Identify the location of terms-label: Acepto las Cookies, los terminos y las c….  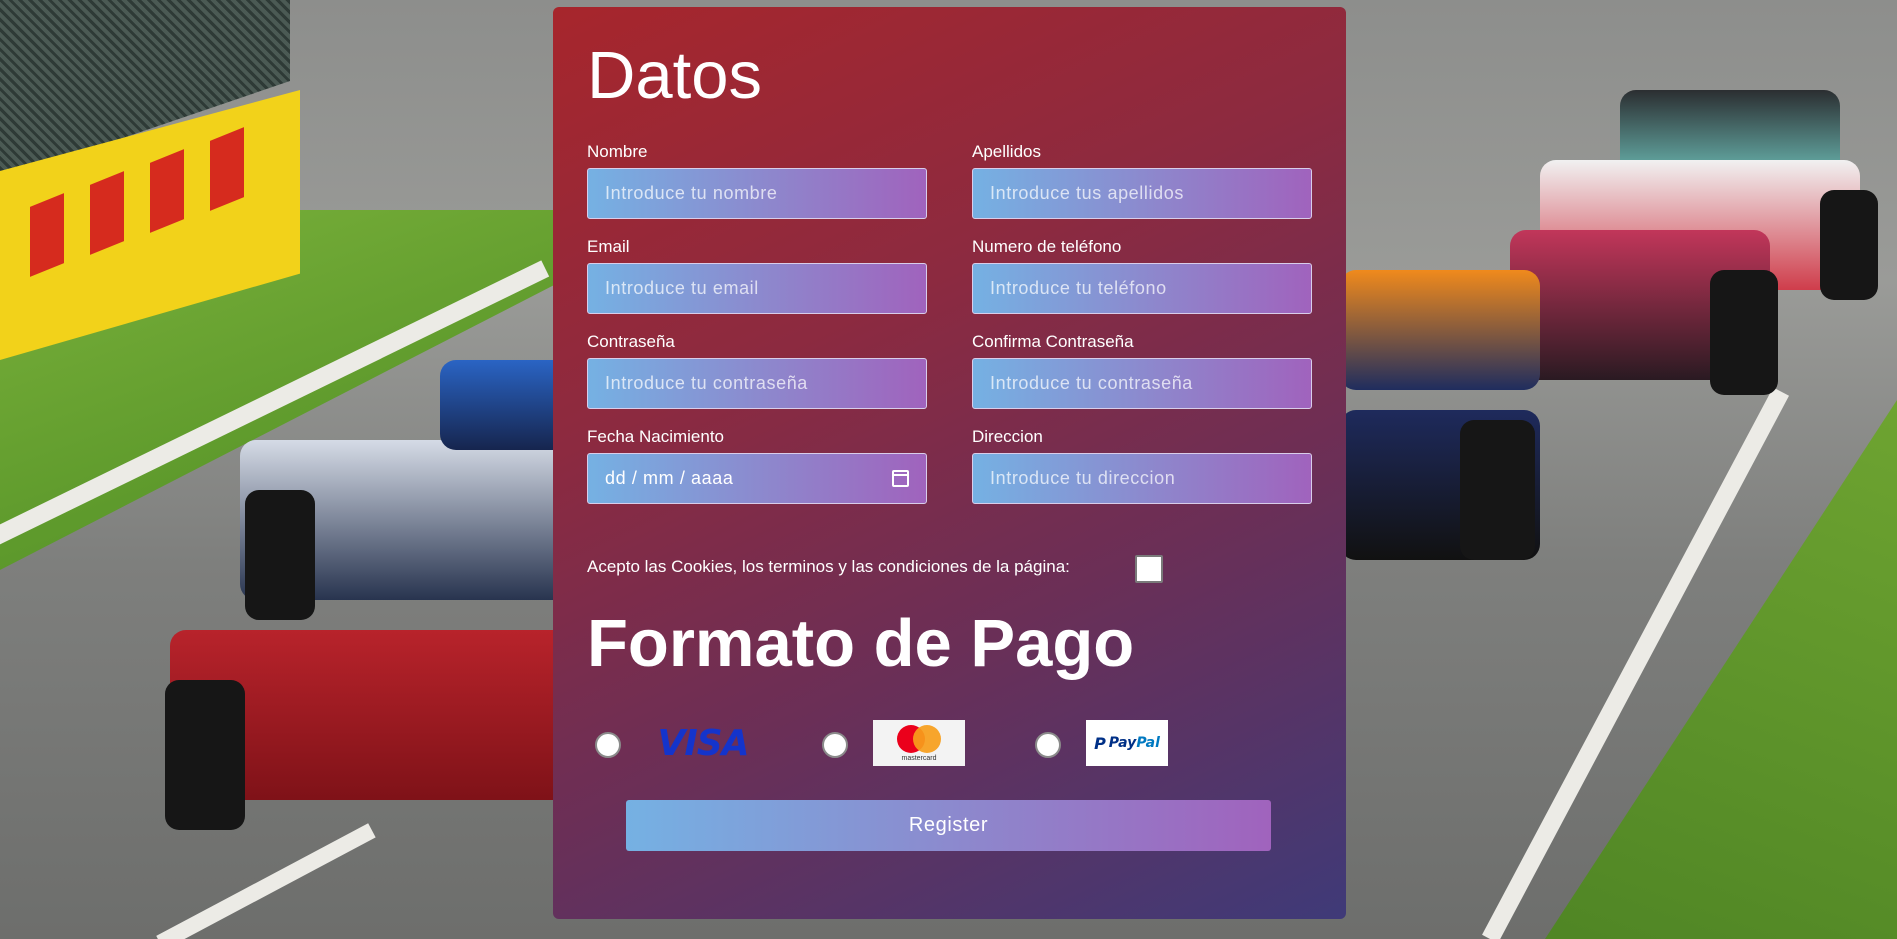
(828, 566).